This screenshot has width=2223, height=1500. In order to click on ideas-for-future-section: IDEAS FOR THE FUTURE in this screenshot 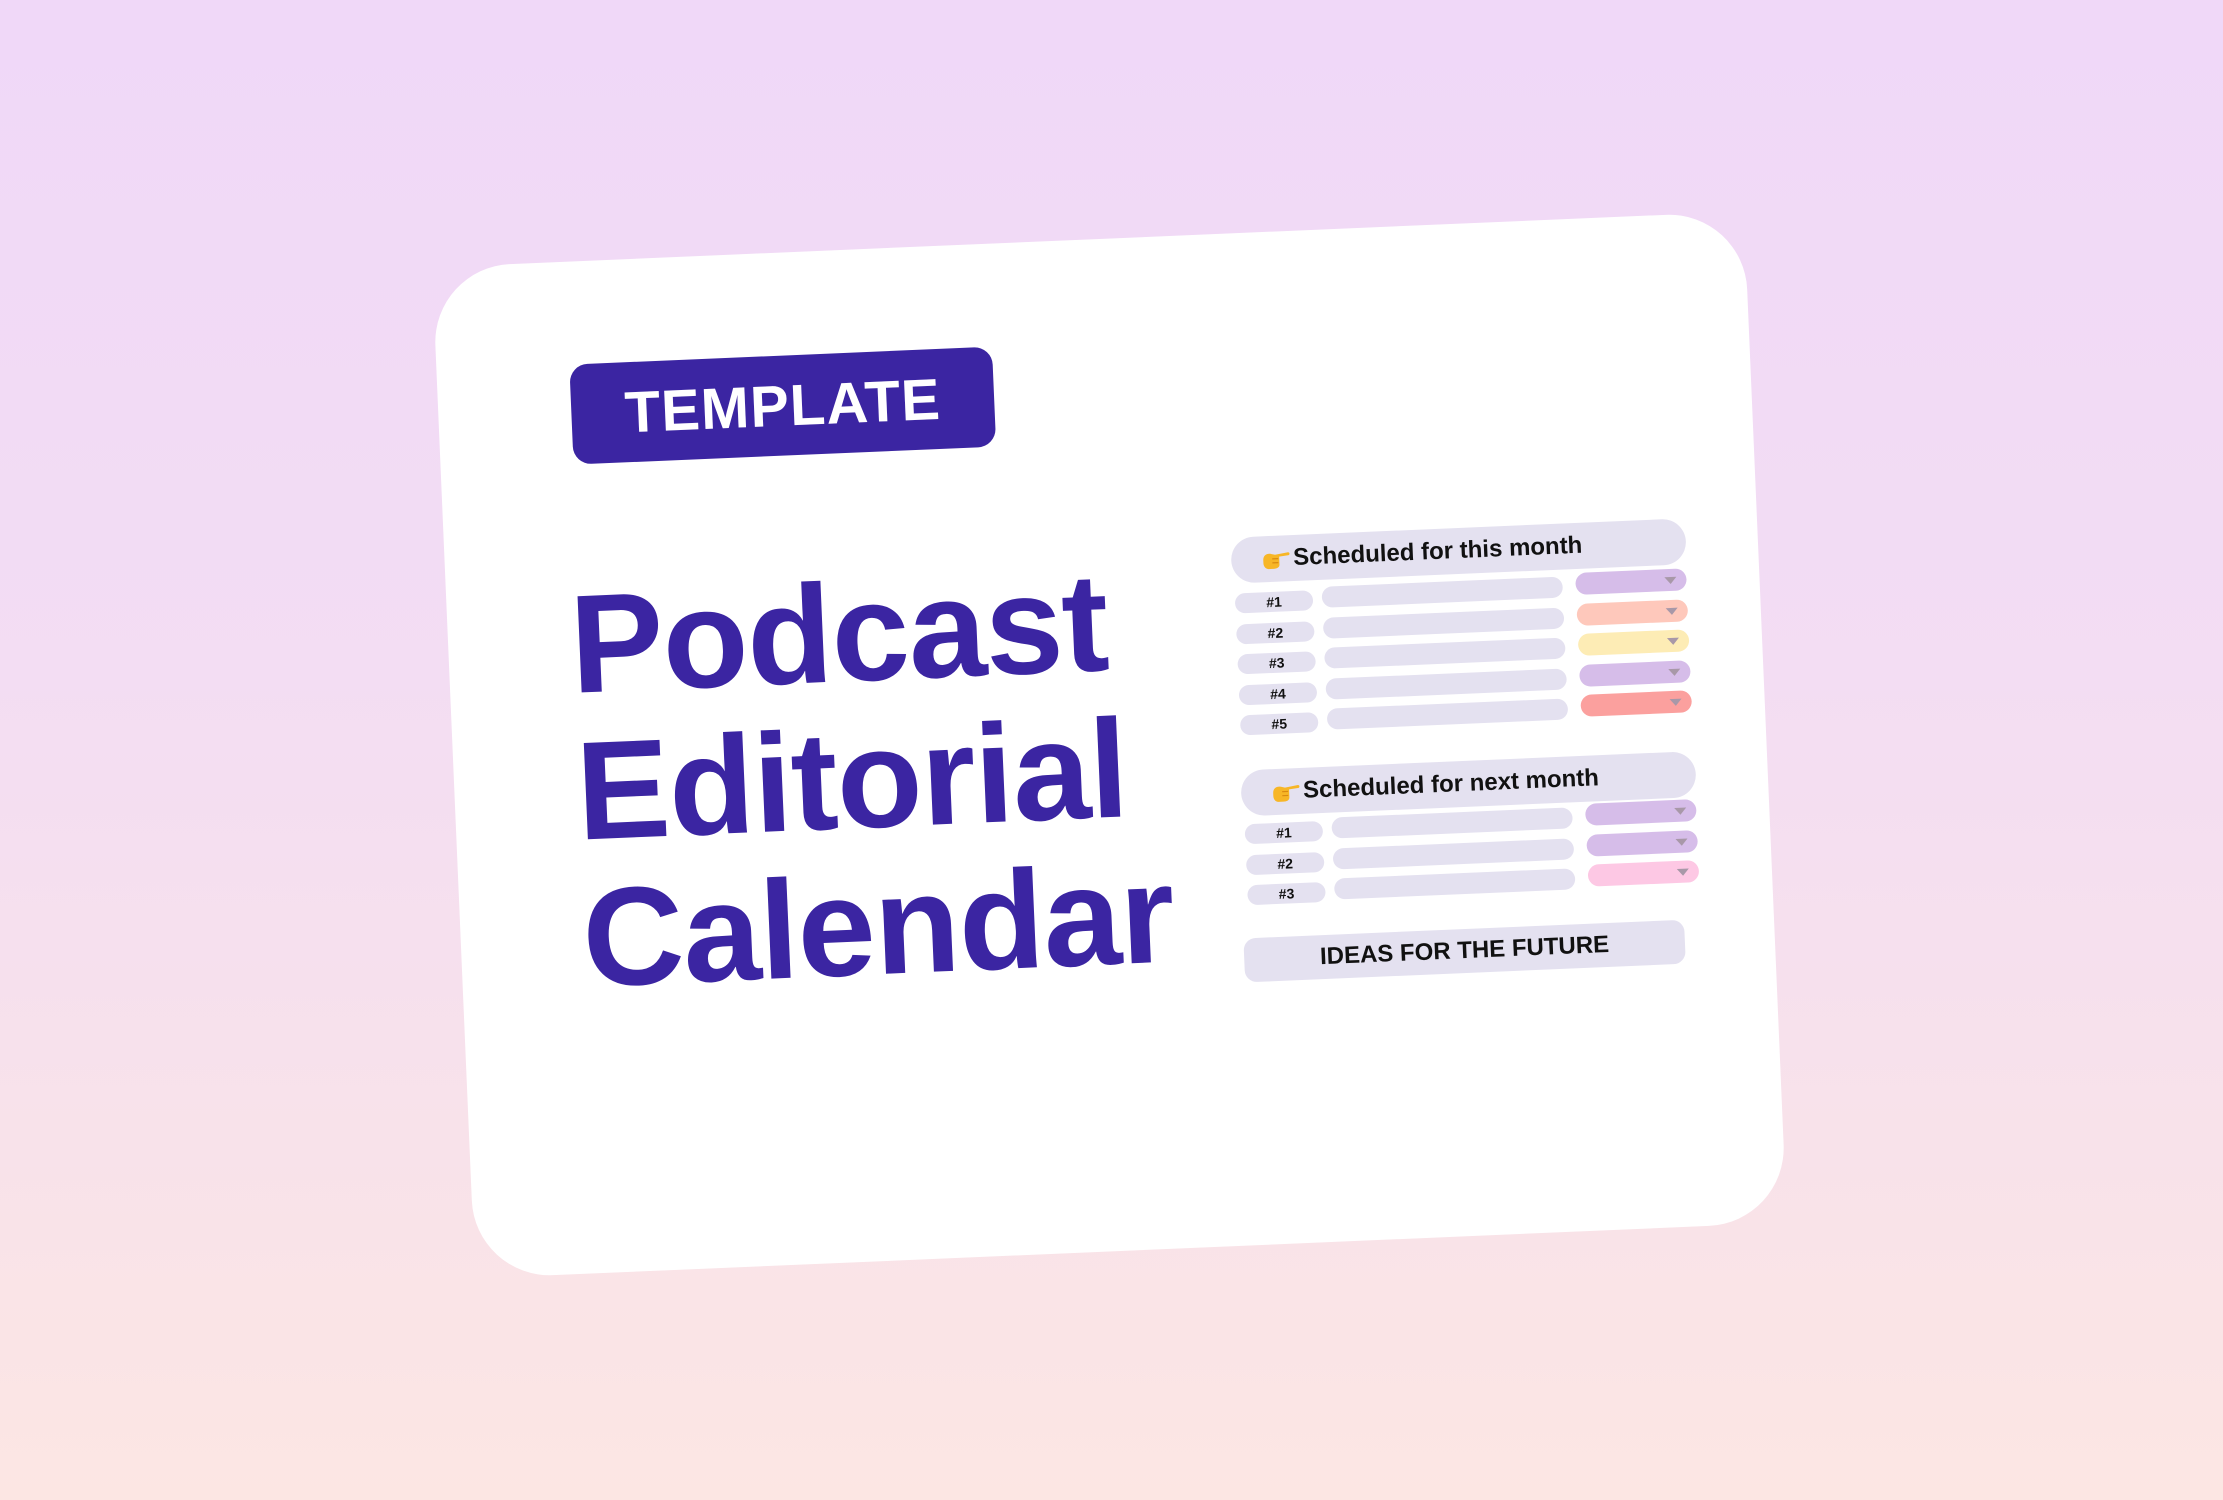, I will do `click(1464, 951)`.